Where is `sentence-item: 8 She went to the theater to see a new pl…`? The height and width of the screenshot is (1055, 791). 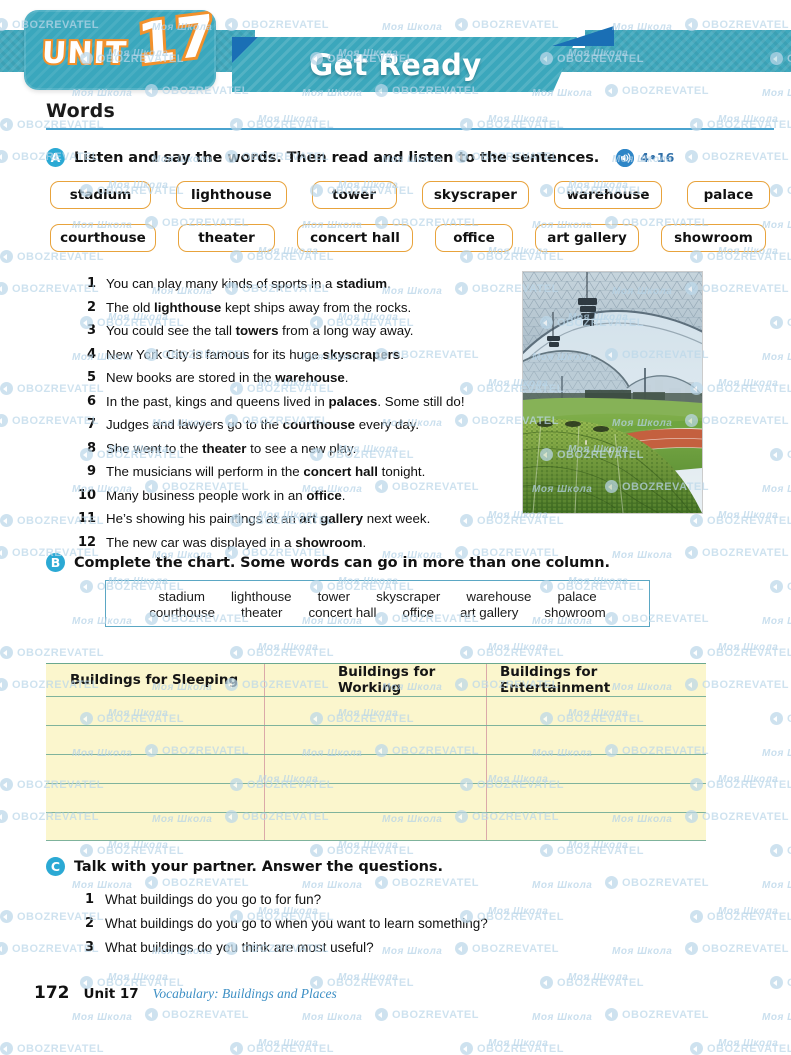 sentence-item: 8 She went to the theater to see a new pl… is located at coordinates (298, 449).